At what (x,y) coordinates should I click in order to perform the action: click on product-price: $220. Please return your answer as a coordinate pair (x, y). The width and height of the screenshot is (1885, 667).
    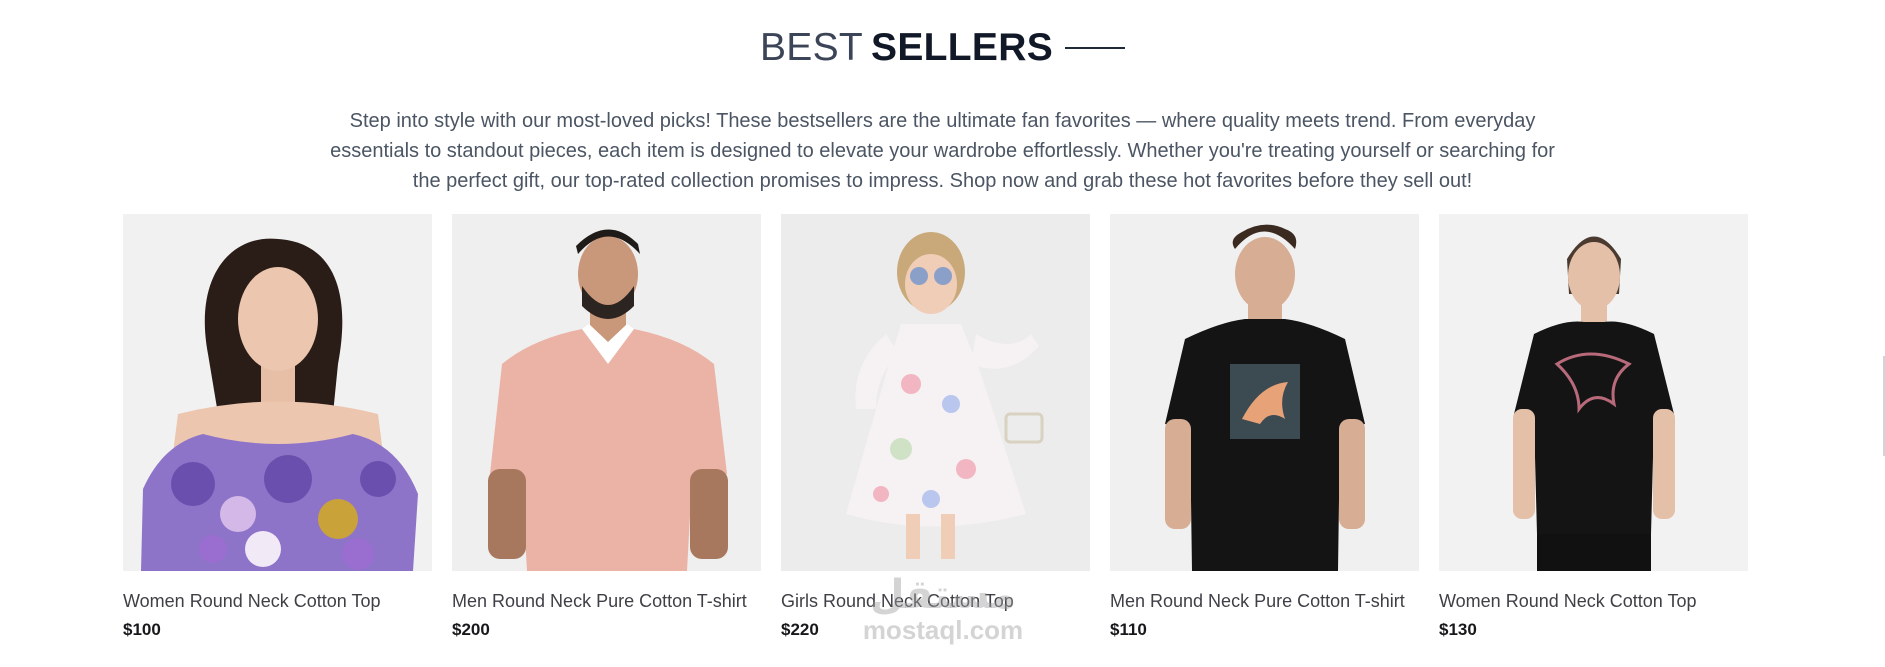
    Looking at the image, I should click on (800, 629).